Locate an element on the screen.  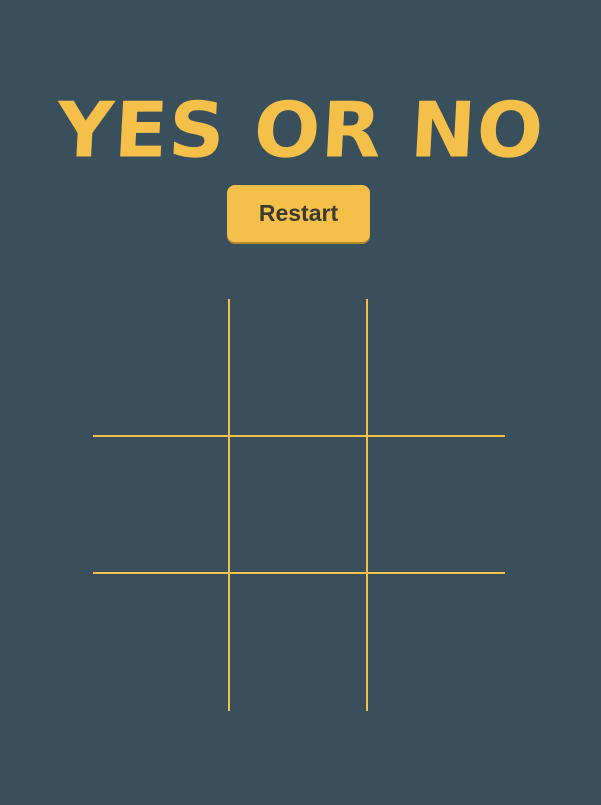
game-title: YES OR NO is located at coordinates (300, 131).